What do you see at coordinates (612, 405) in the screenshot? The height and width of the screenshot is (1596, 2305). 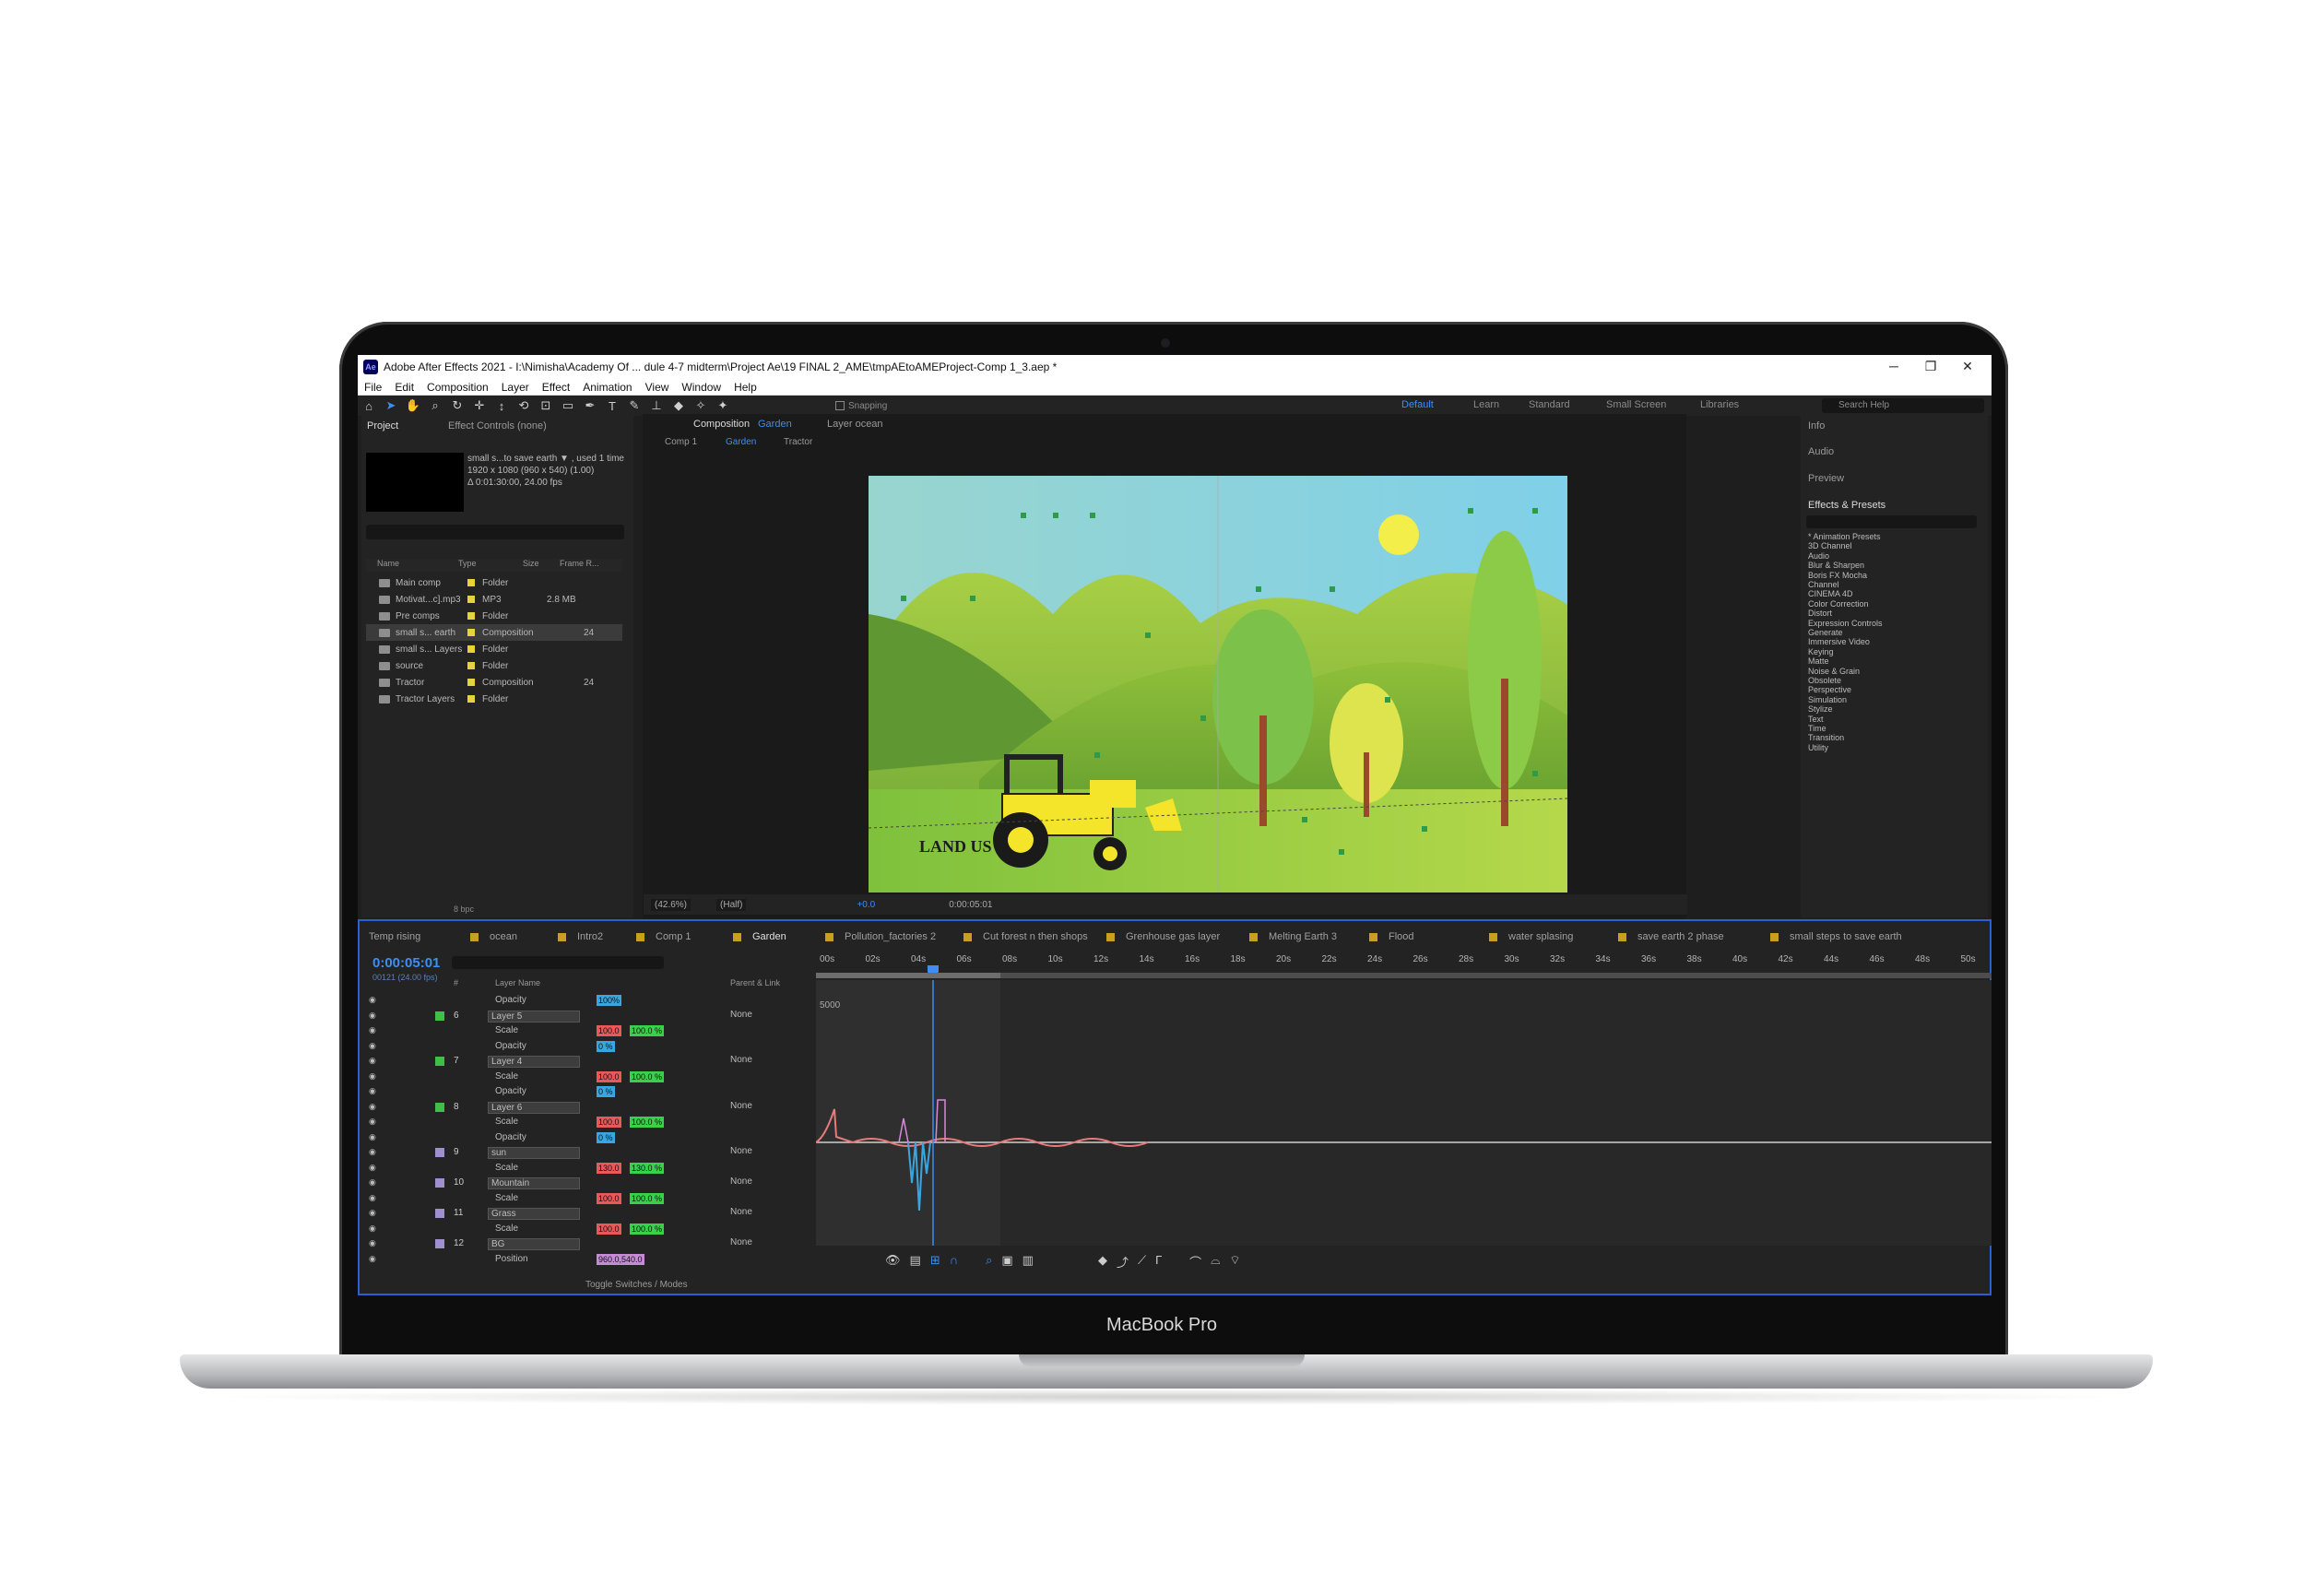 I see `type-tool-icon: T` at bounding box center [612, 405].